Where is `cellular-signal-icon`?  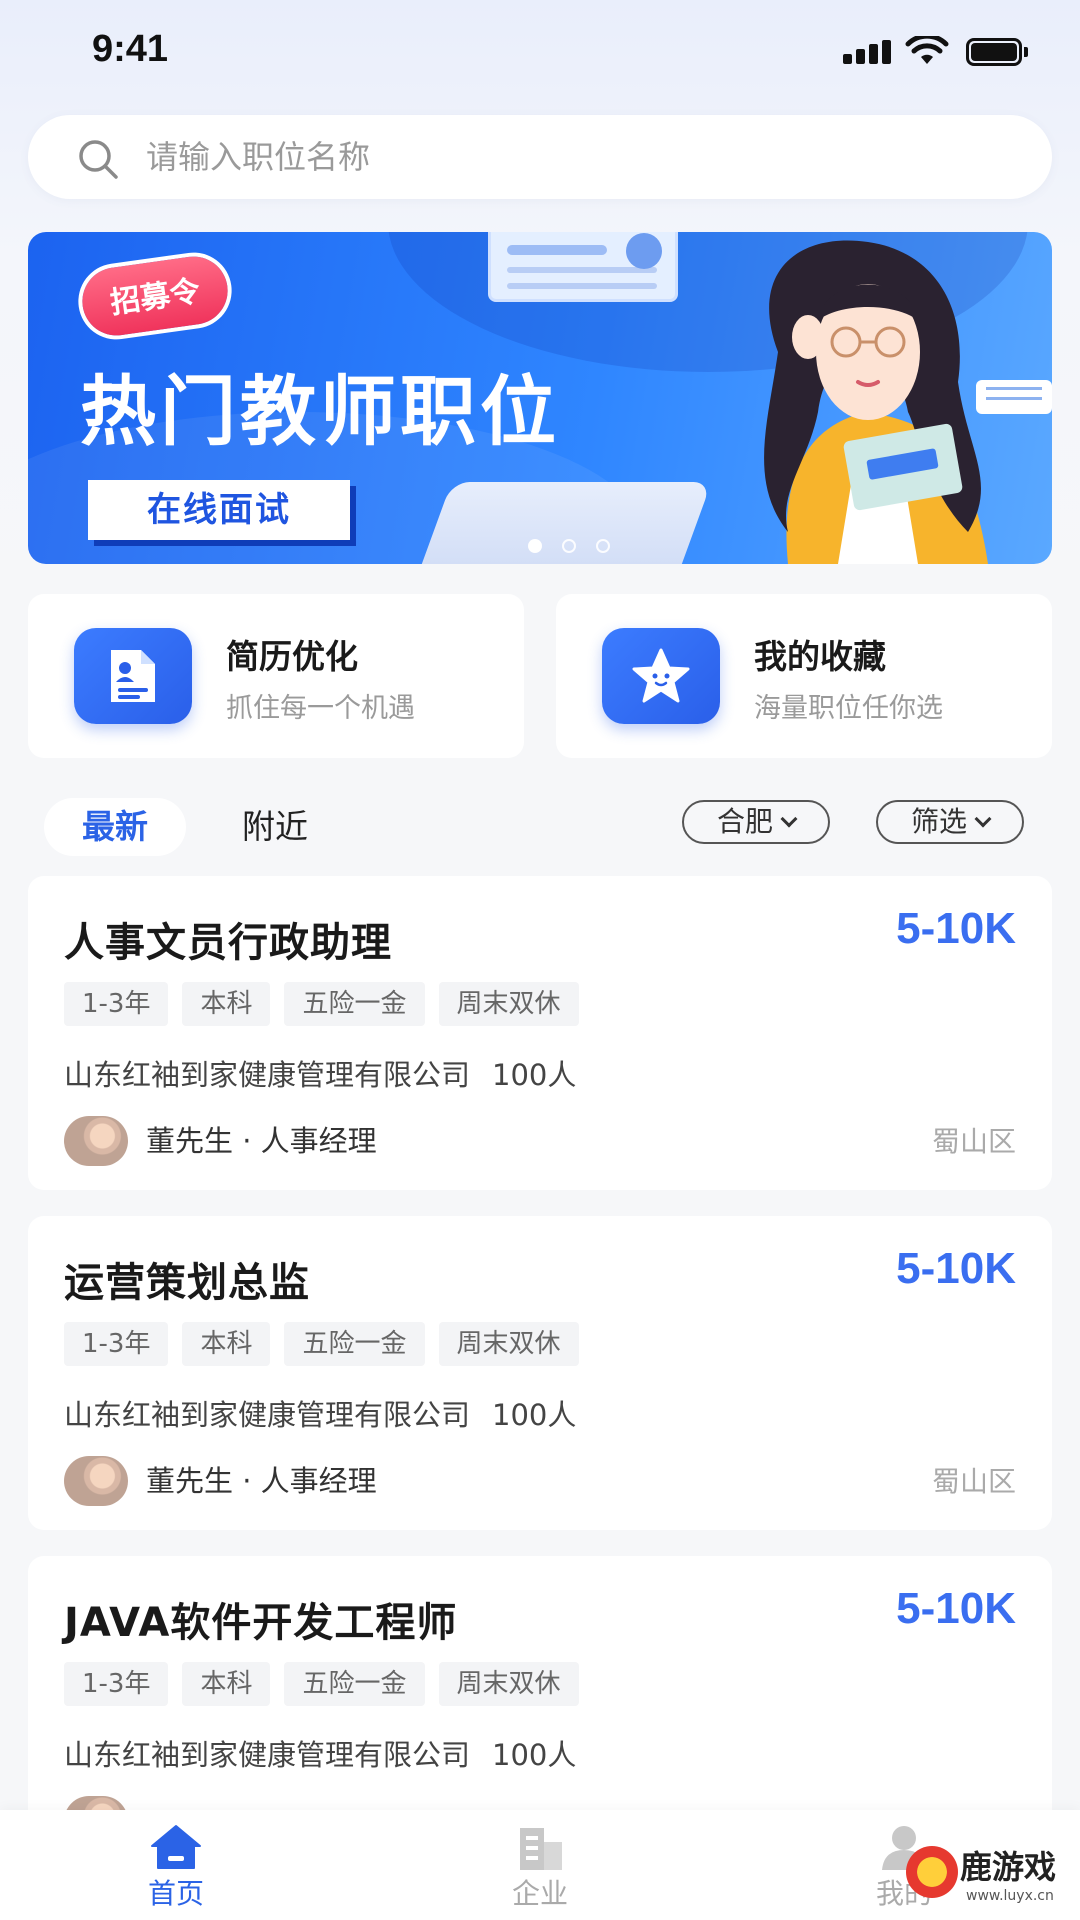
cellular-signal-icon is located at coordinates (868, 52).